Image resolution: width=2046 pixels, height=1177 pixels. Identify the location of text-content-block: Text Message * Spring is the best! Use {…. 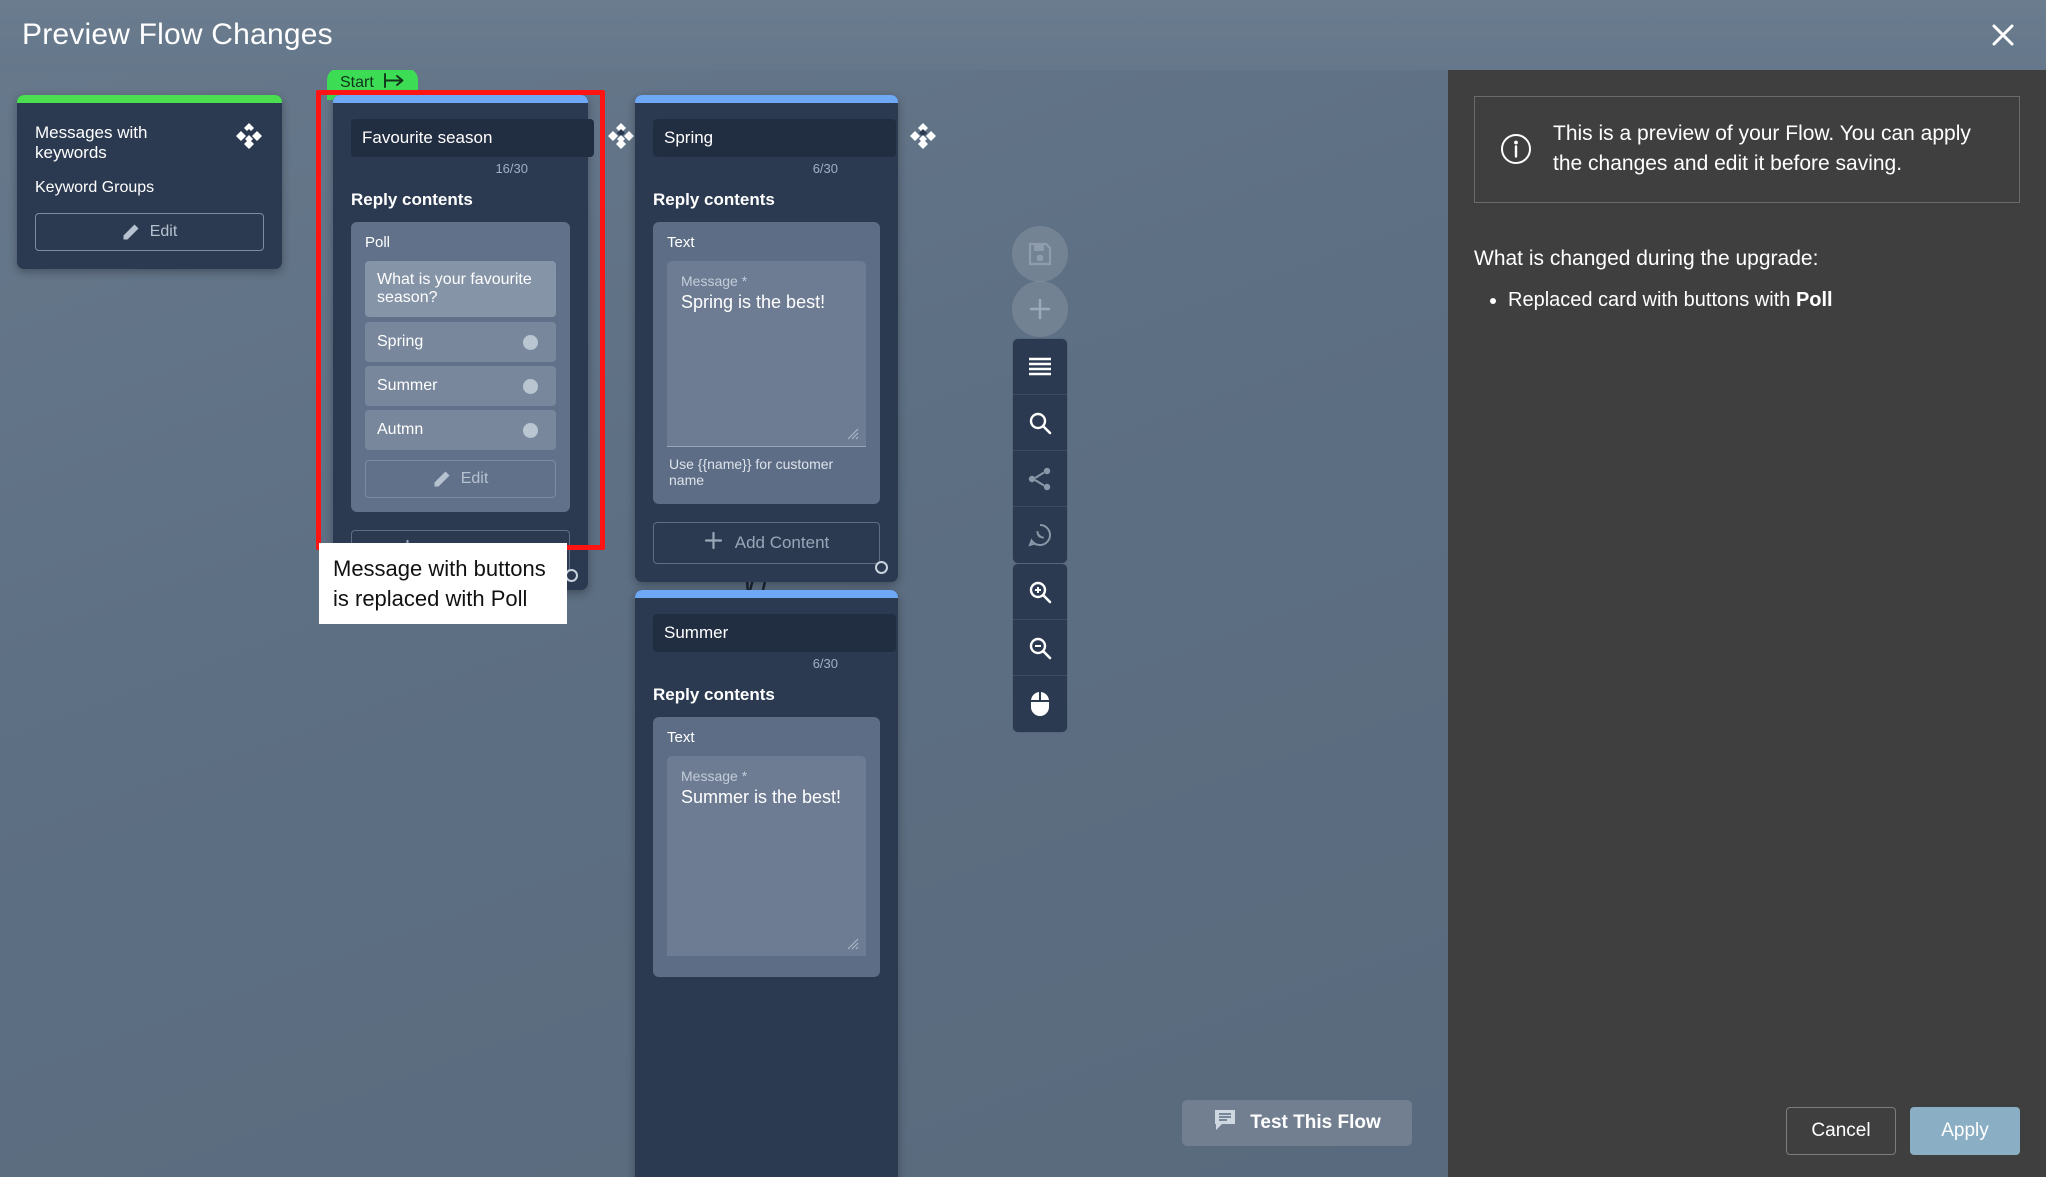
(766, 363).